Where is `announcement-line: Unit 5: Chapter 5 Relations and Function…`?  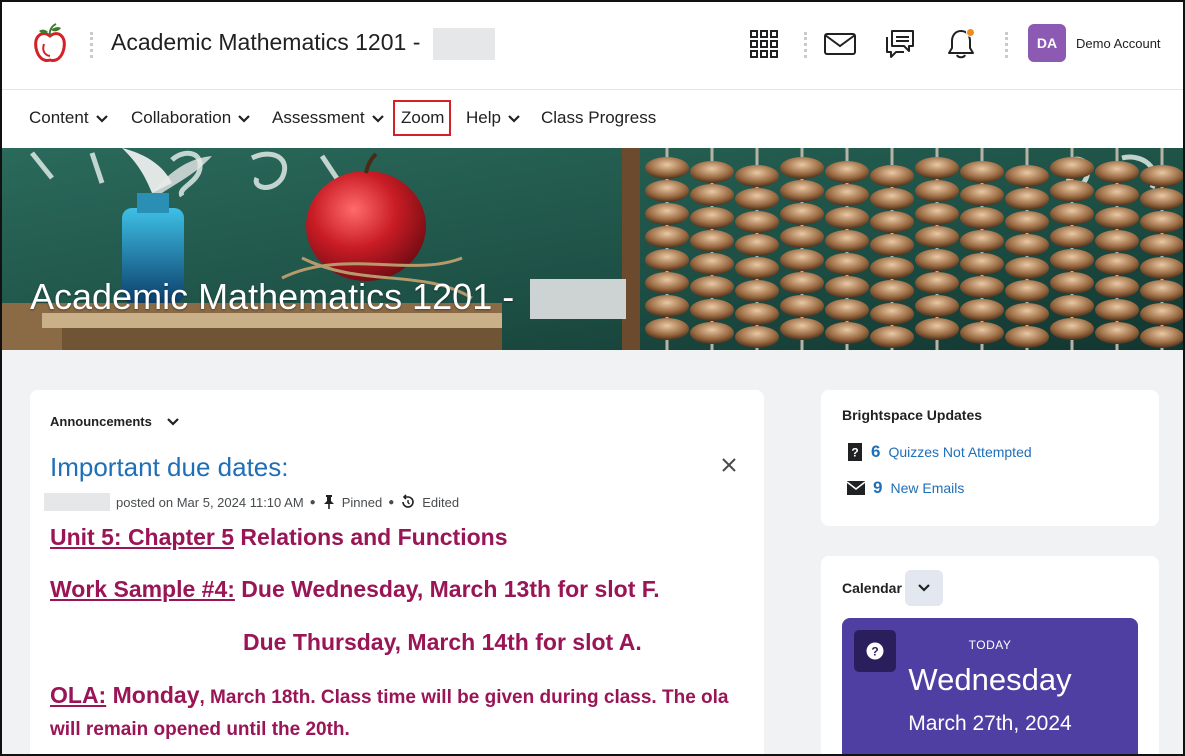 announcement-line: Unit 5: Chapter 5 Relations and Function… is located at coordinates (279, 537).